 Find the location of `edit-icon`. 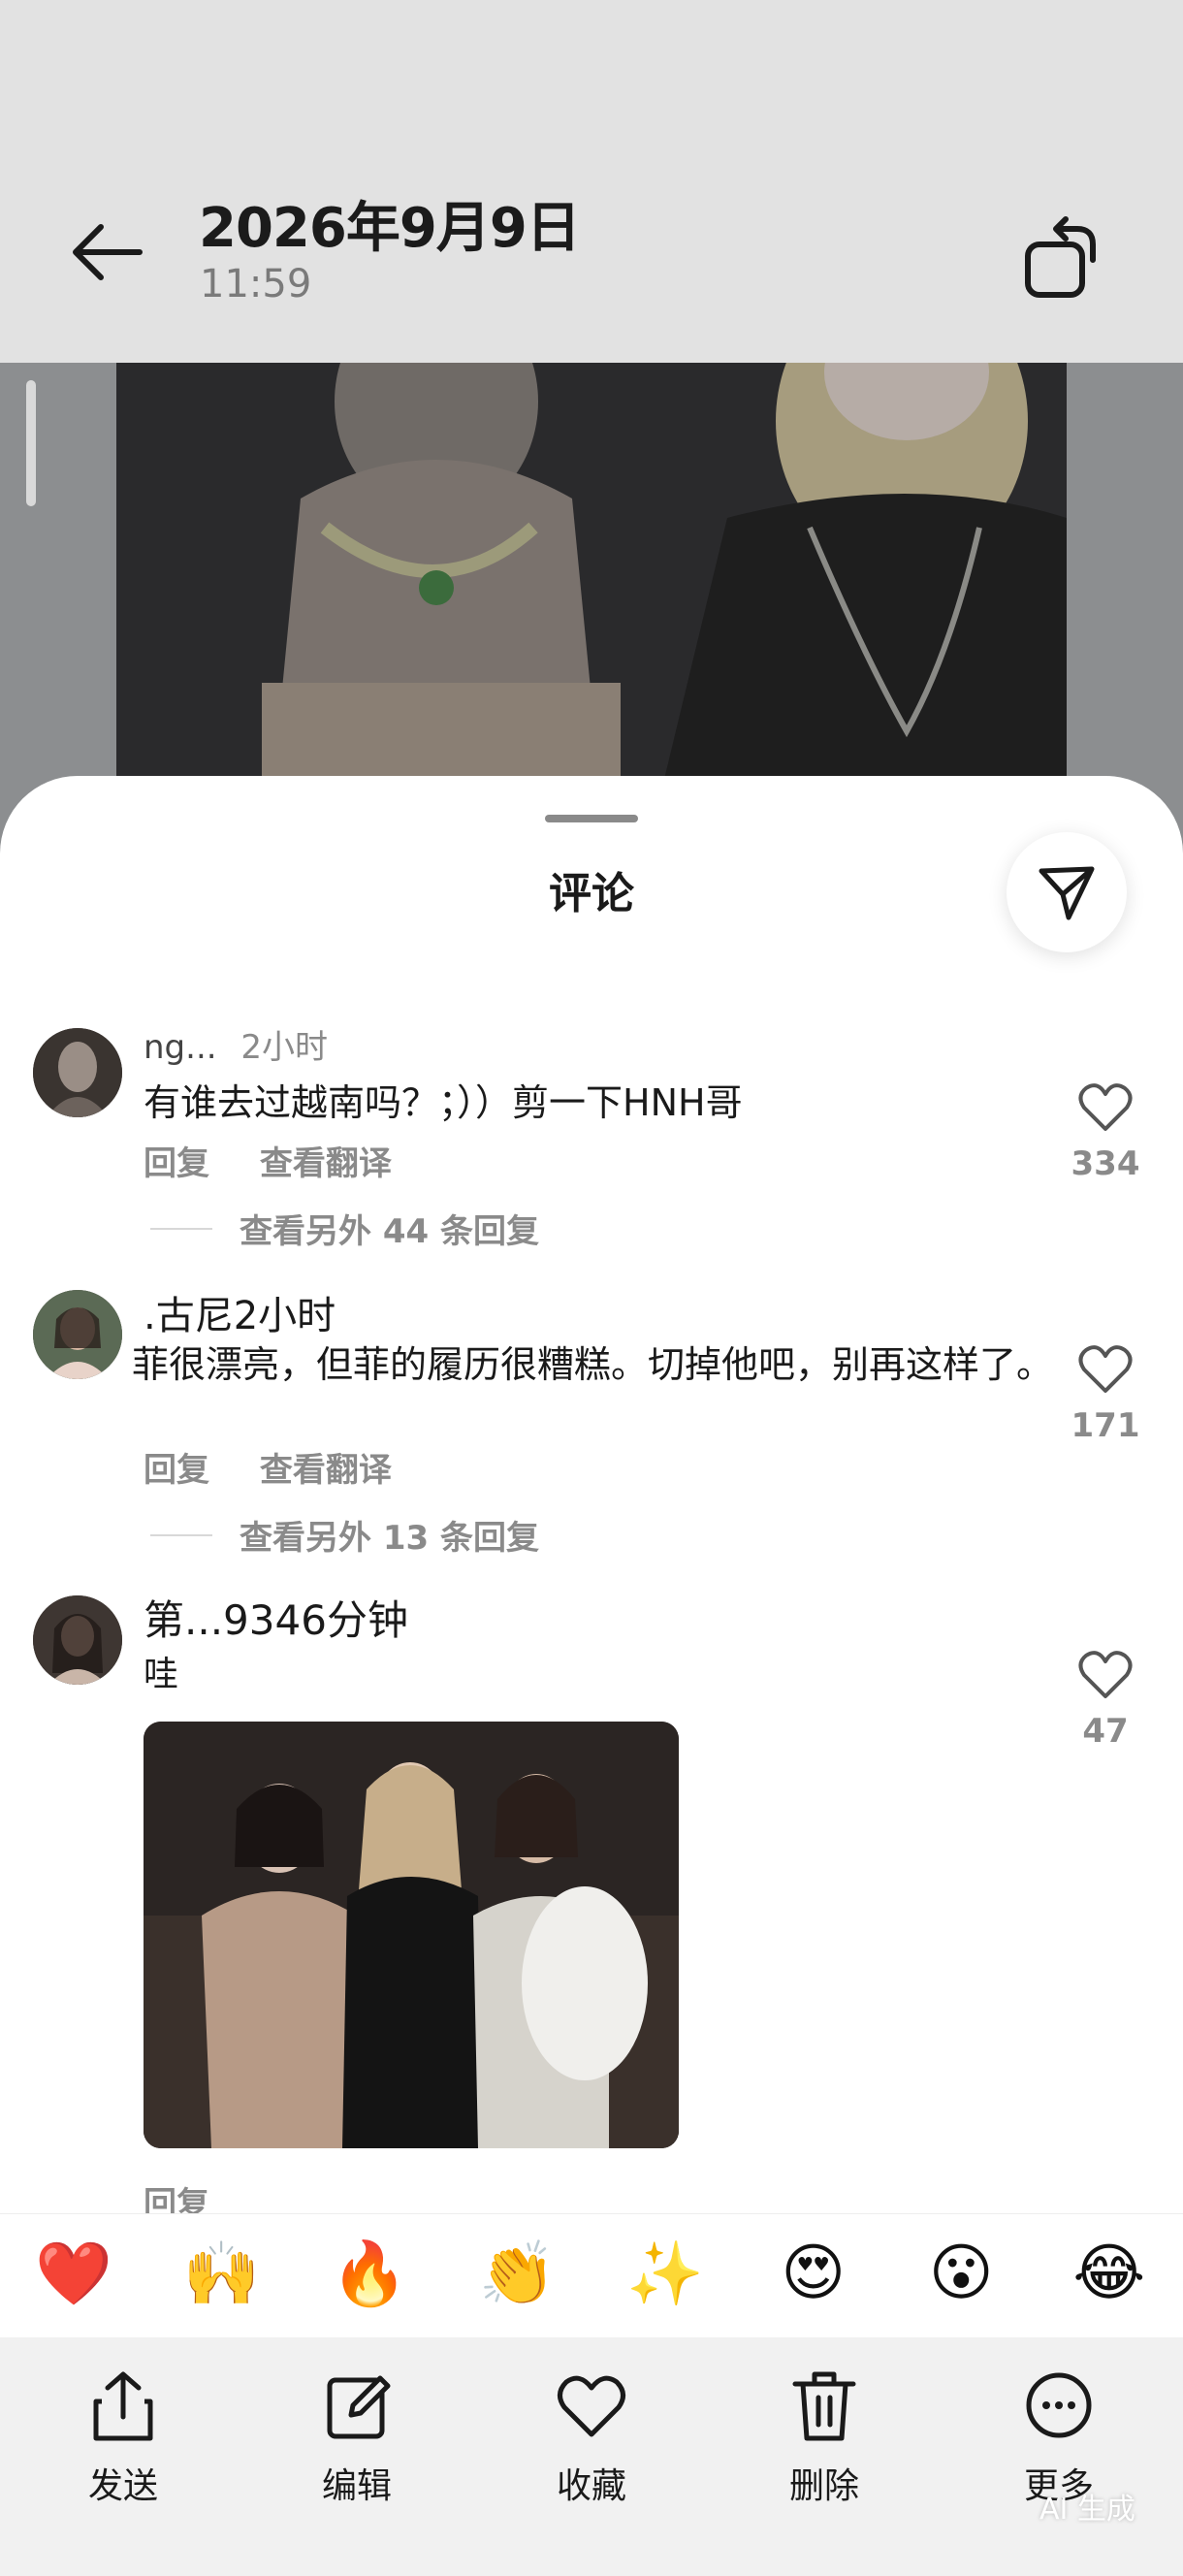

edit-icon is located at coordinates (359, 2407).